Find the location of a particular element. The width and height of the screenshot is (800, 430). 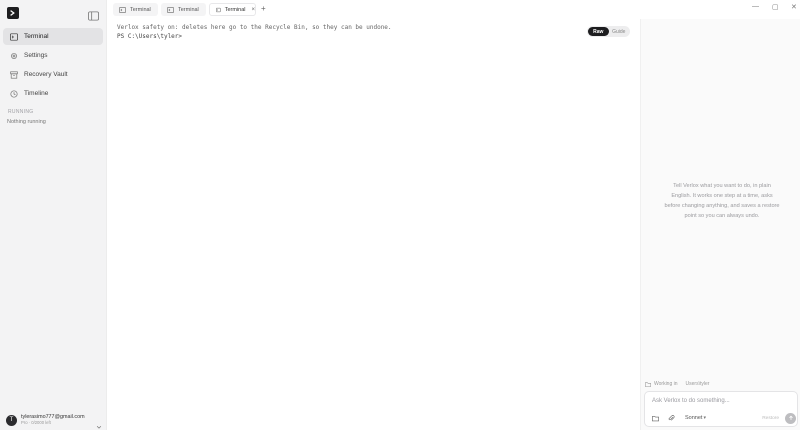

model-selector: Sonnet▾ is located at coordinates (695, 418).